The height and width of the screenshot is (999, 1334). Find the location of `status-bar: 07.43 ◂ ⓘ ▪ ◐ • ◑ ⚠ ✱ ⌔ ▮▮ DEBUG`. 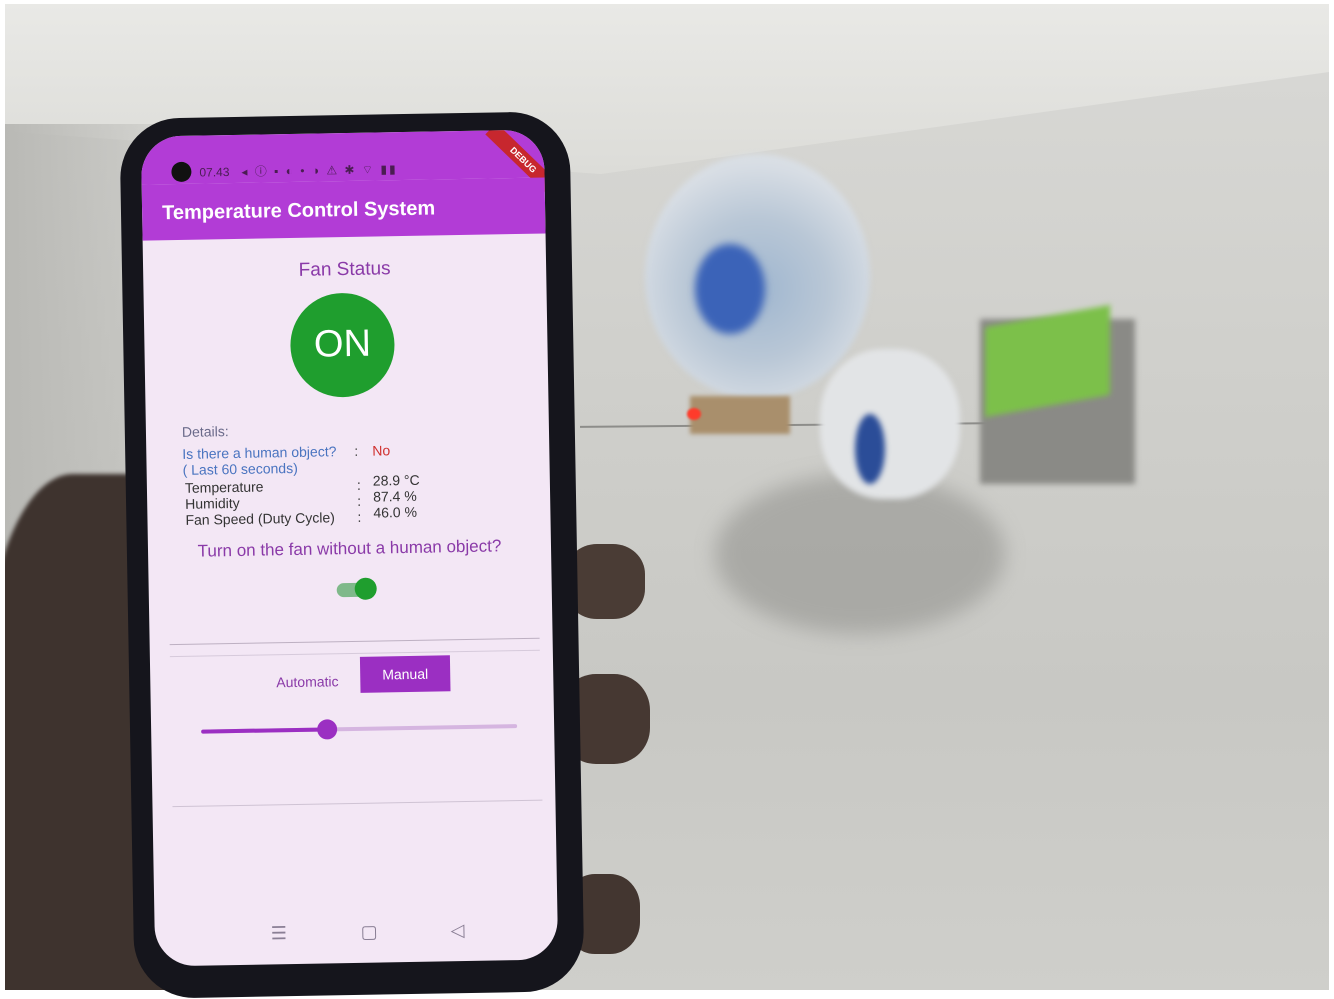

status-bar: 07.43 ◂ ⓘ ▪ ◐ • ◑ ⚠ ✱ ⌔ ▮▮ DEBUG is located at coordinates (349, 163).